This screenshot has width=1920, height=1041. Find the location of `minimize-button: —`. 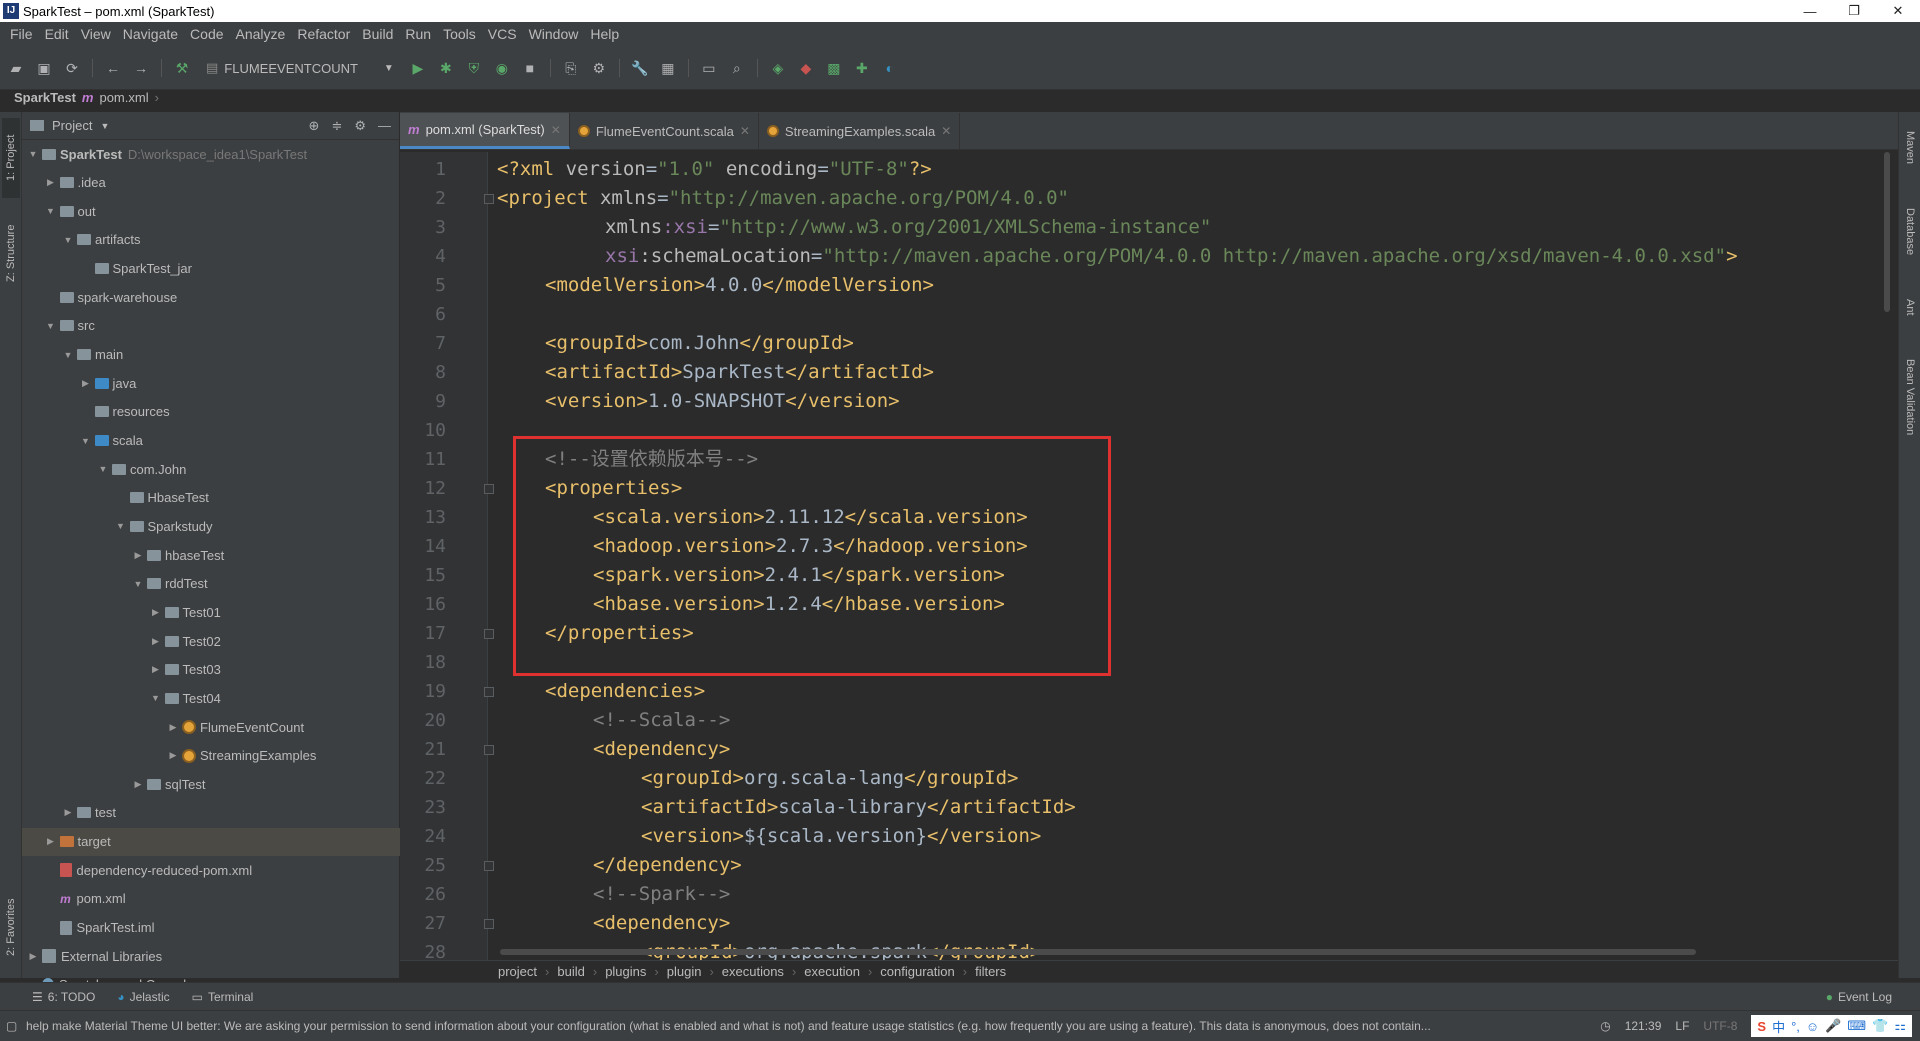

minimize-button: — is located at coordinates (1810, 11).